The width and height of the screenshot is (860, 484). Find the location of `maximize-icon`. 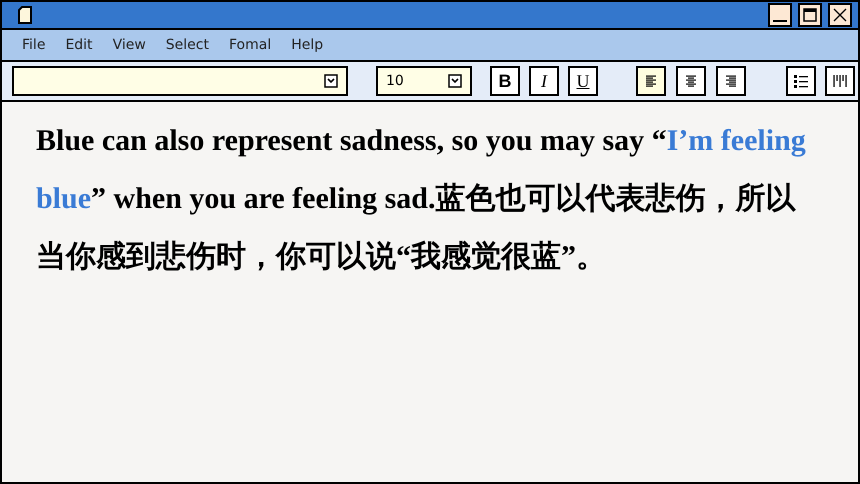

maximize-icon is located at coordinates (810, 15).